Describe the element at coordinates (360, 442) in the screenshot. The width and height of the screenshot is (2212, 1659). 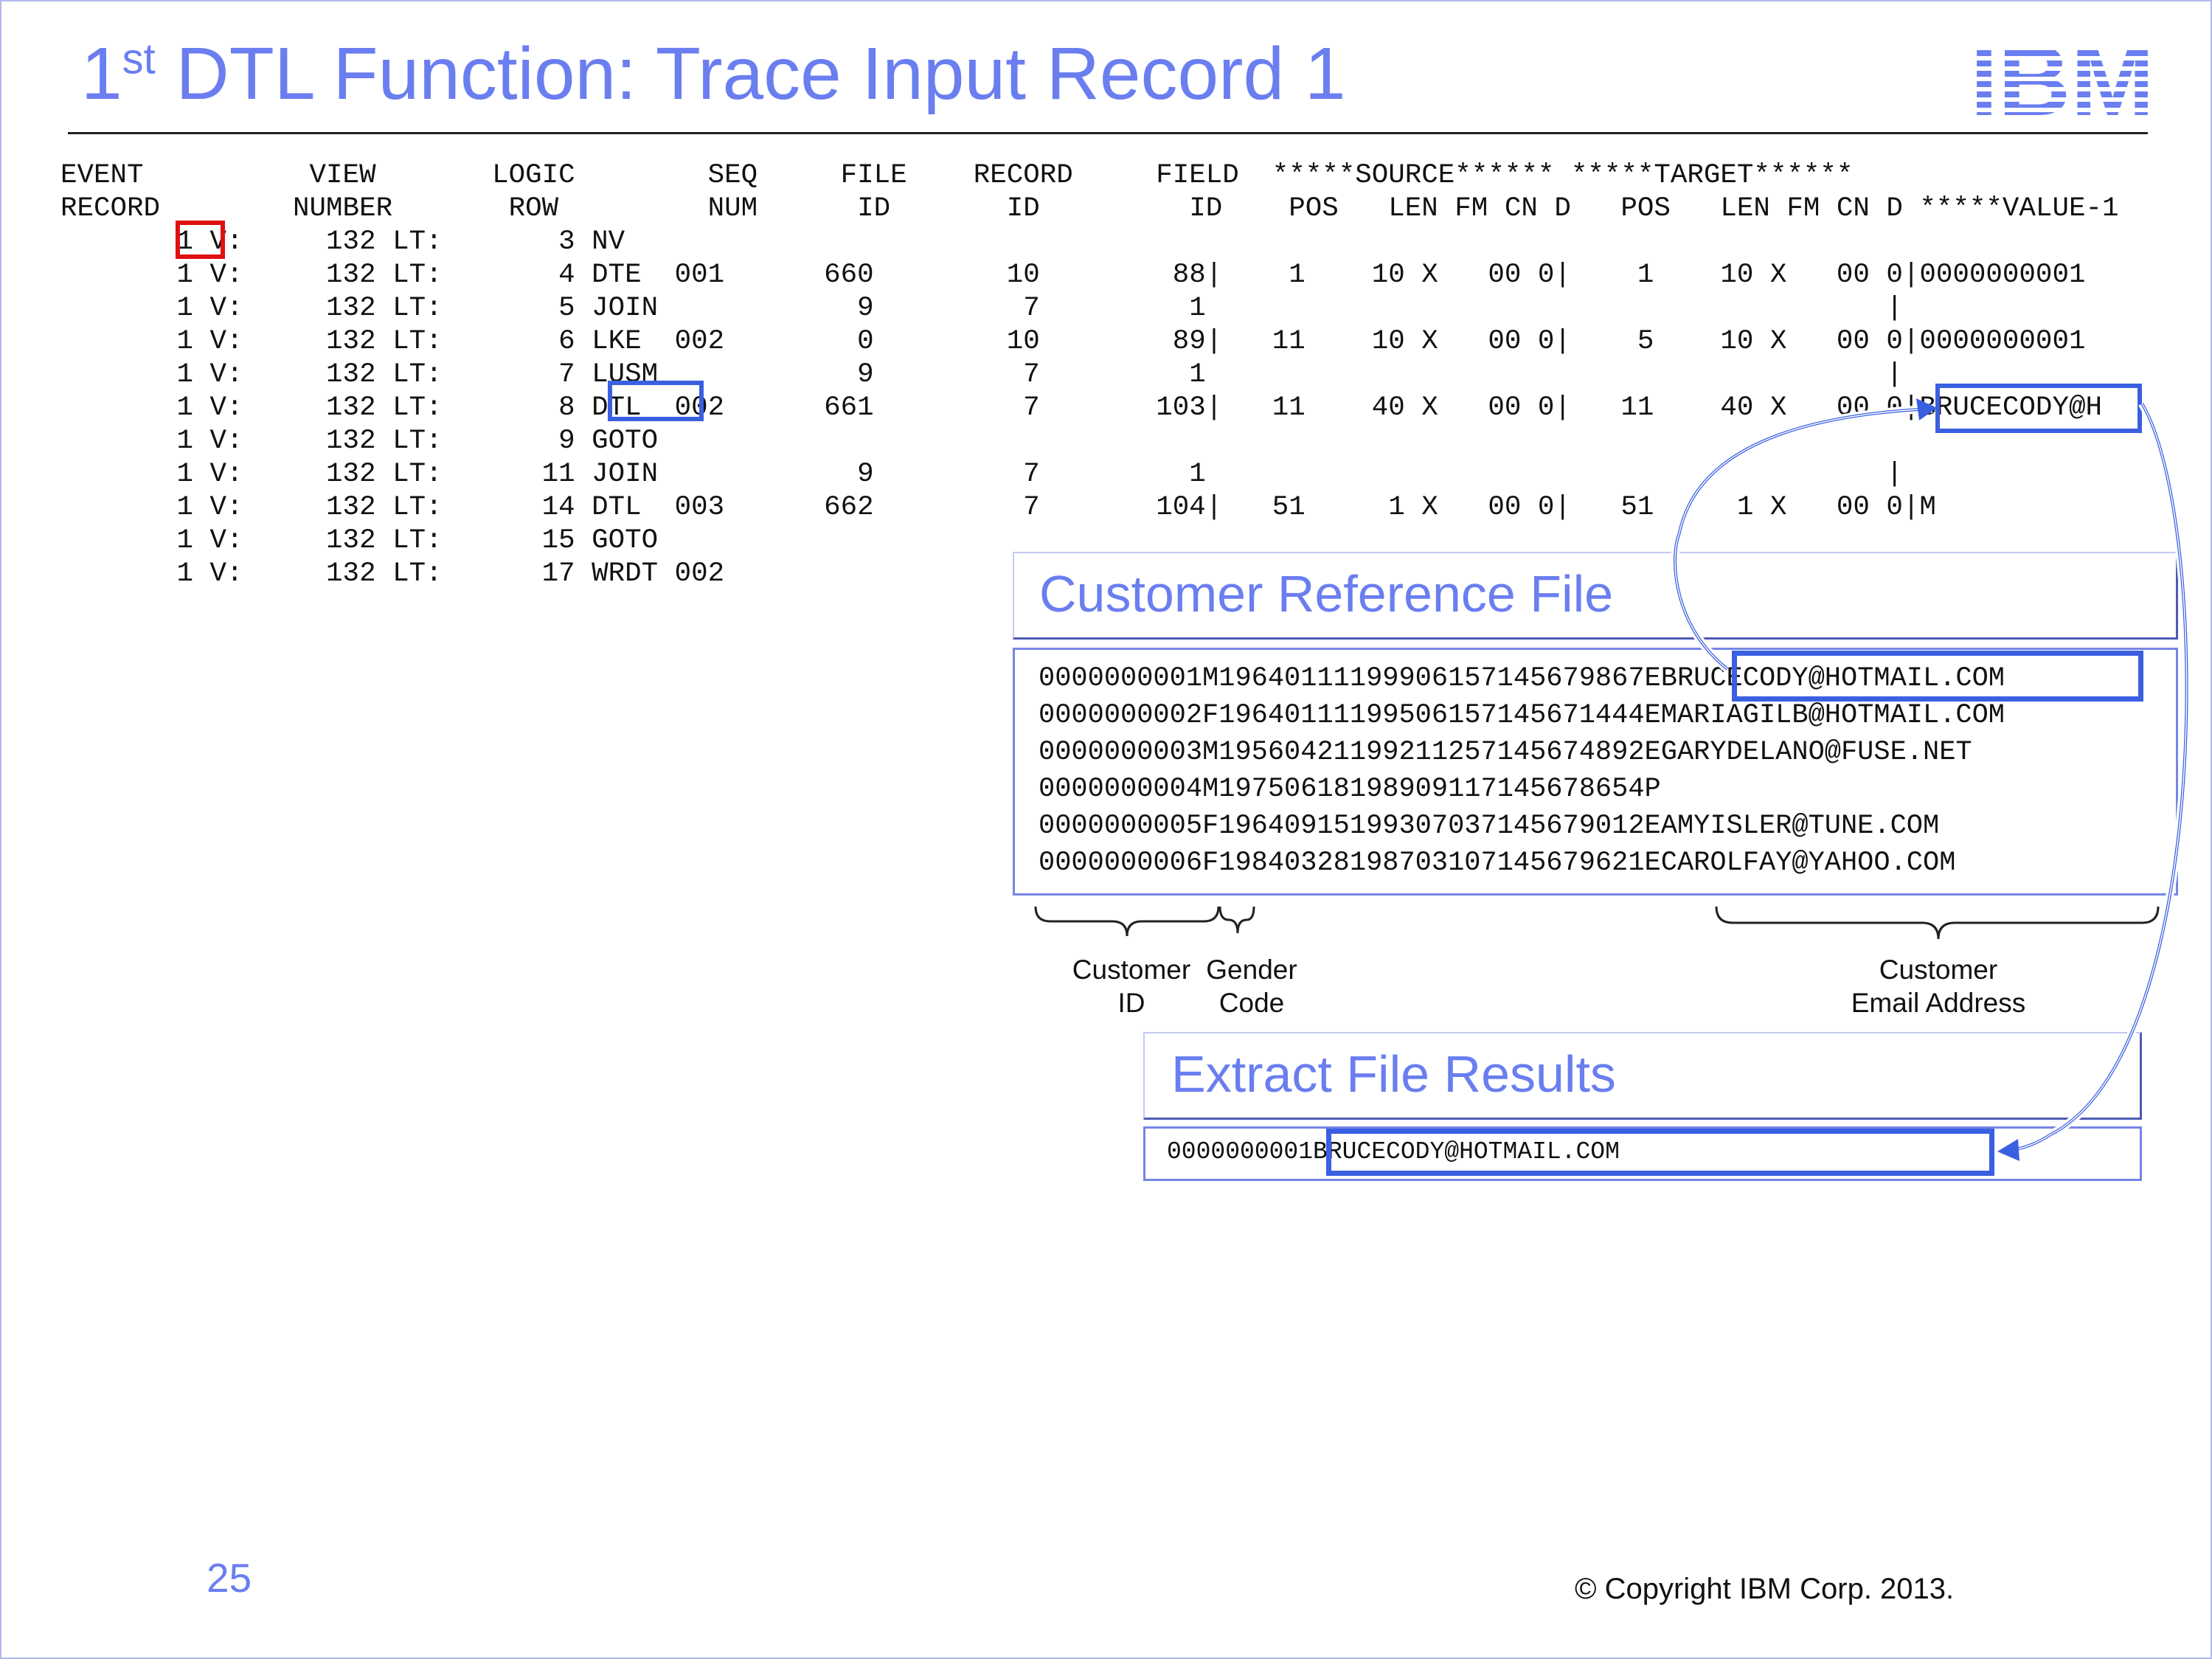
I see `trace-row: 1 V: 132 LT: 9 GOTO` at that location.